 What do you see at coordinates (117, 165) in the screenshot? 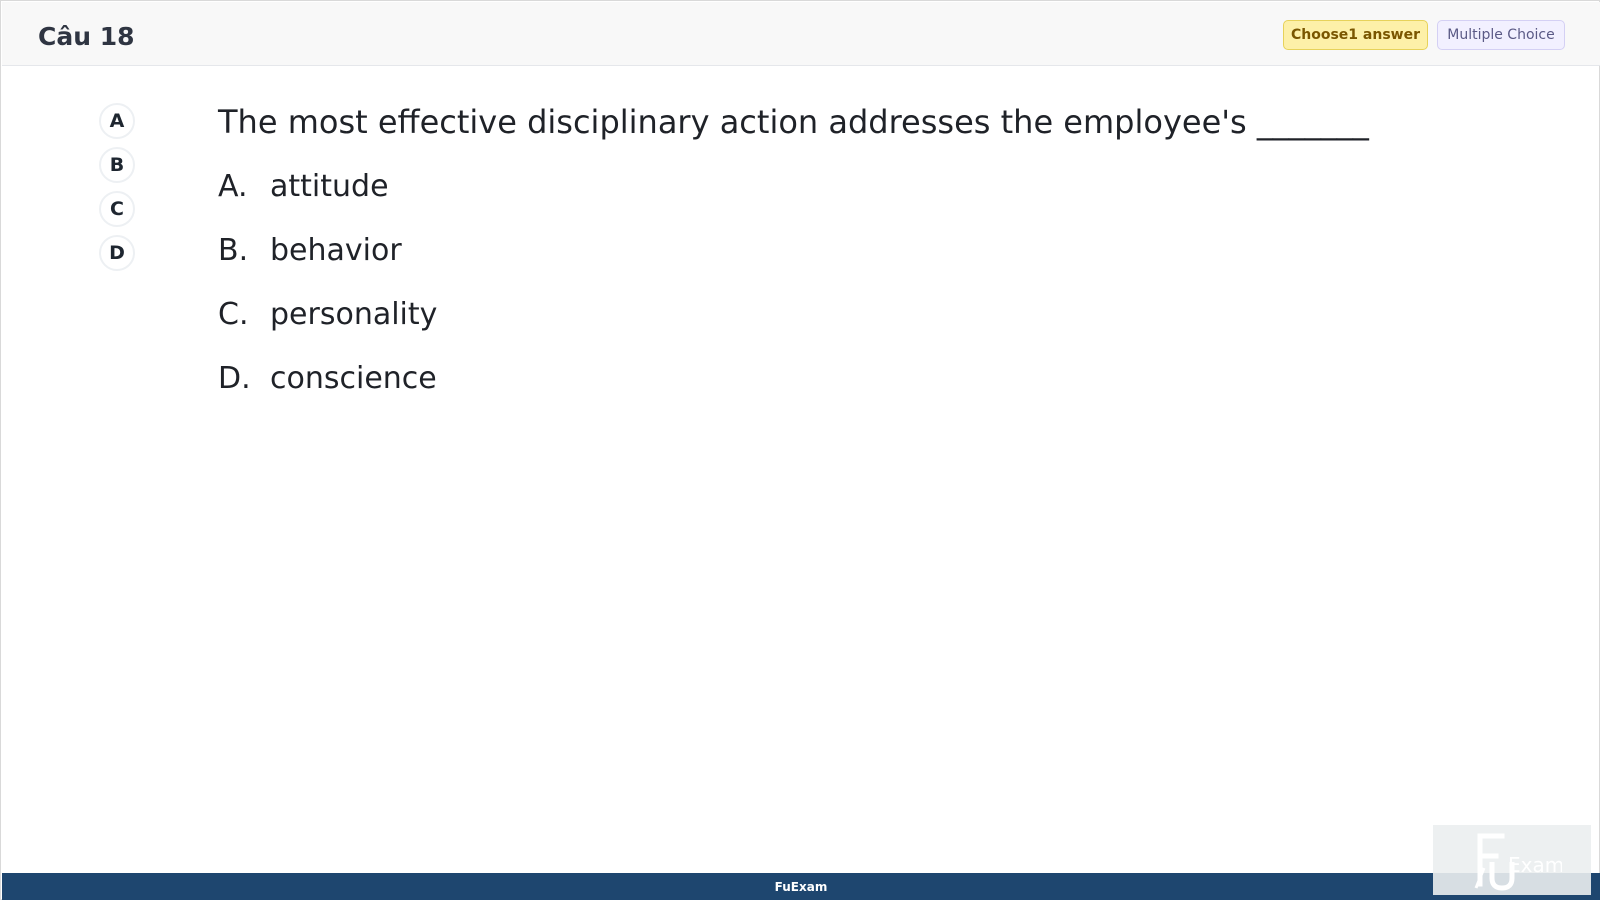
I see `select-option-b: B` at bounding box center [117, 165].